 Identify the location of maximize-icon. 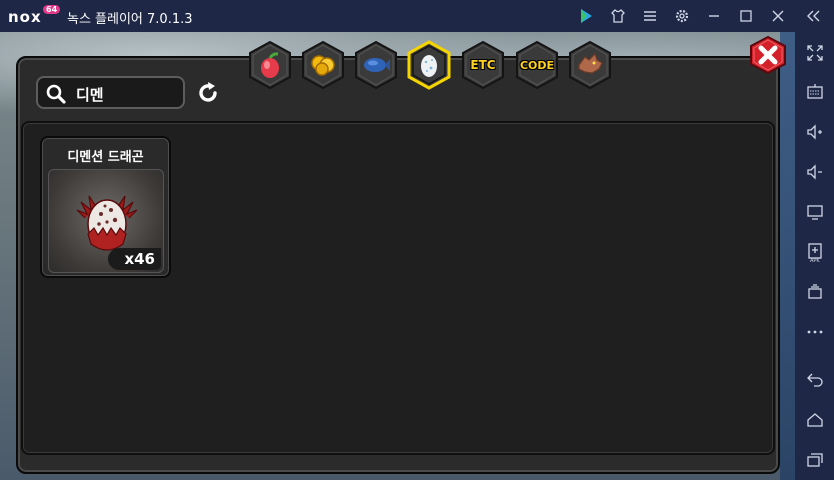
(746, 16).